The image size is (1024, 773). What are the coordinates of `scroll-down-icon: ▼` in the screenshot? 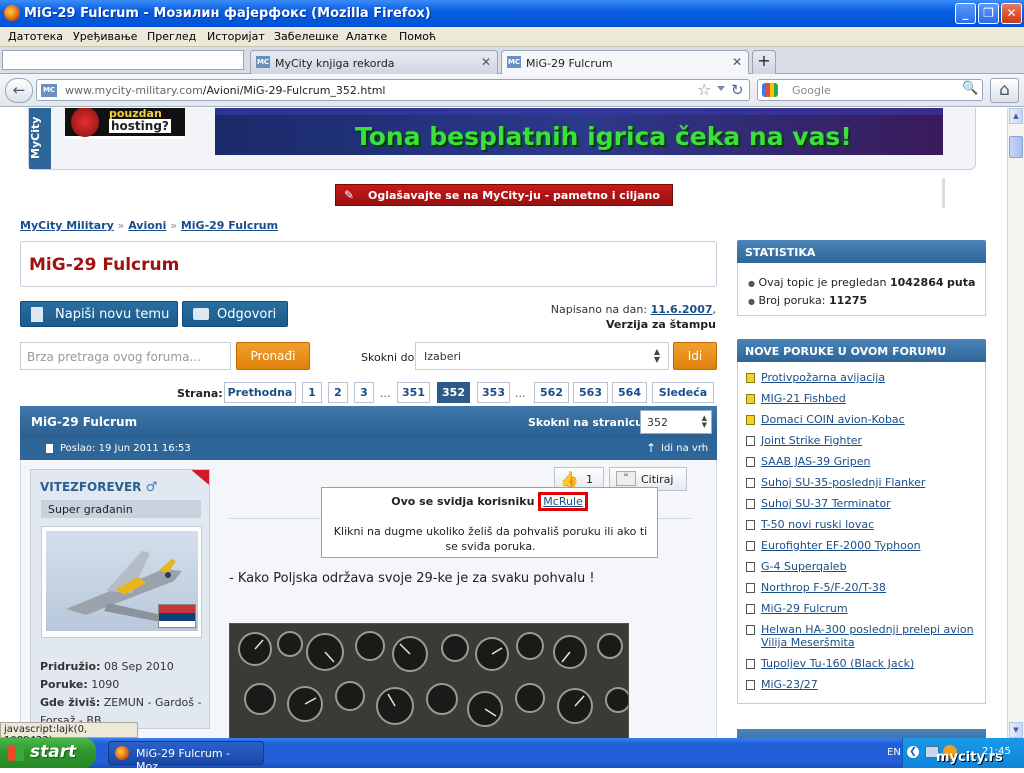 It's located at (1016, 730).